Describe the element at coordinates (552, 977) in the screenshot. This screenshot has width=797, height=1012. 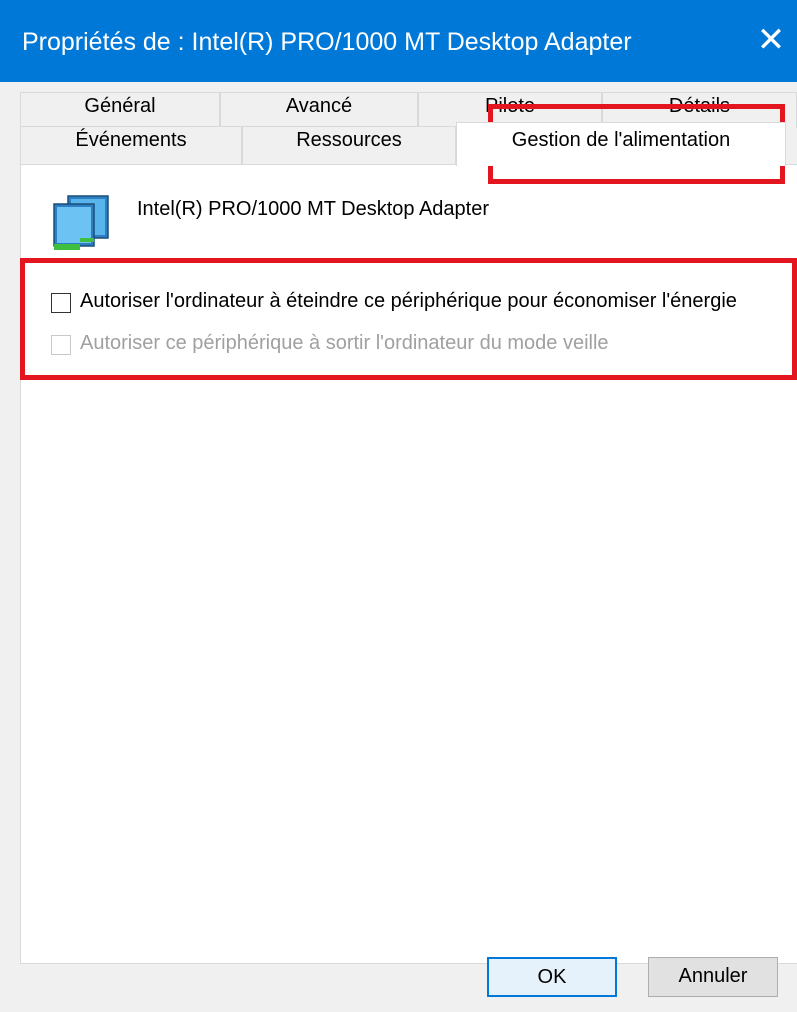
I see `ok-button: OK` at that location.